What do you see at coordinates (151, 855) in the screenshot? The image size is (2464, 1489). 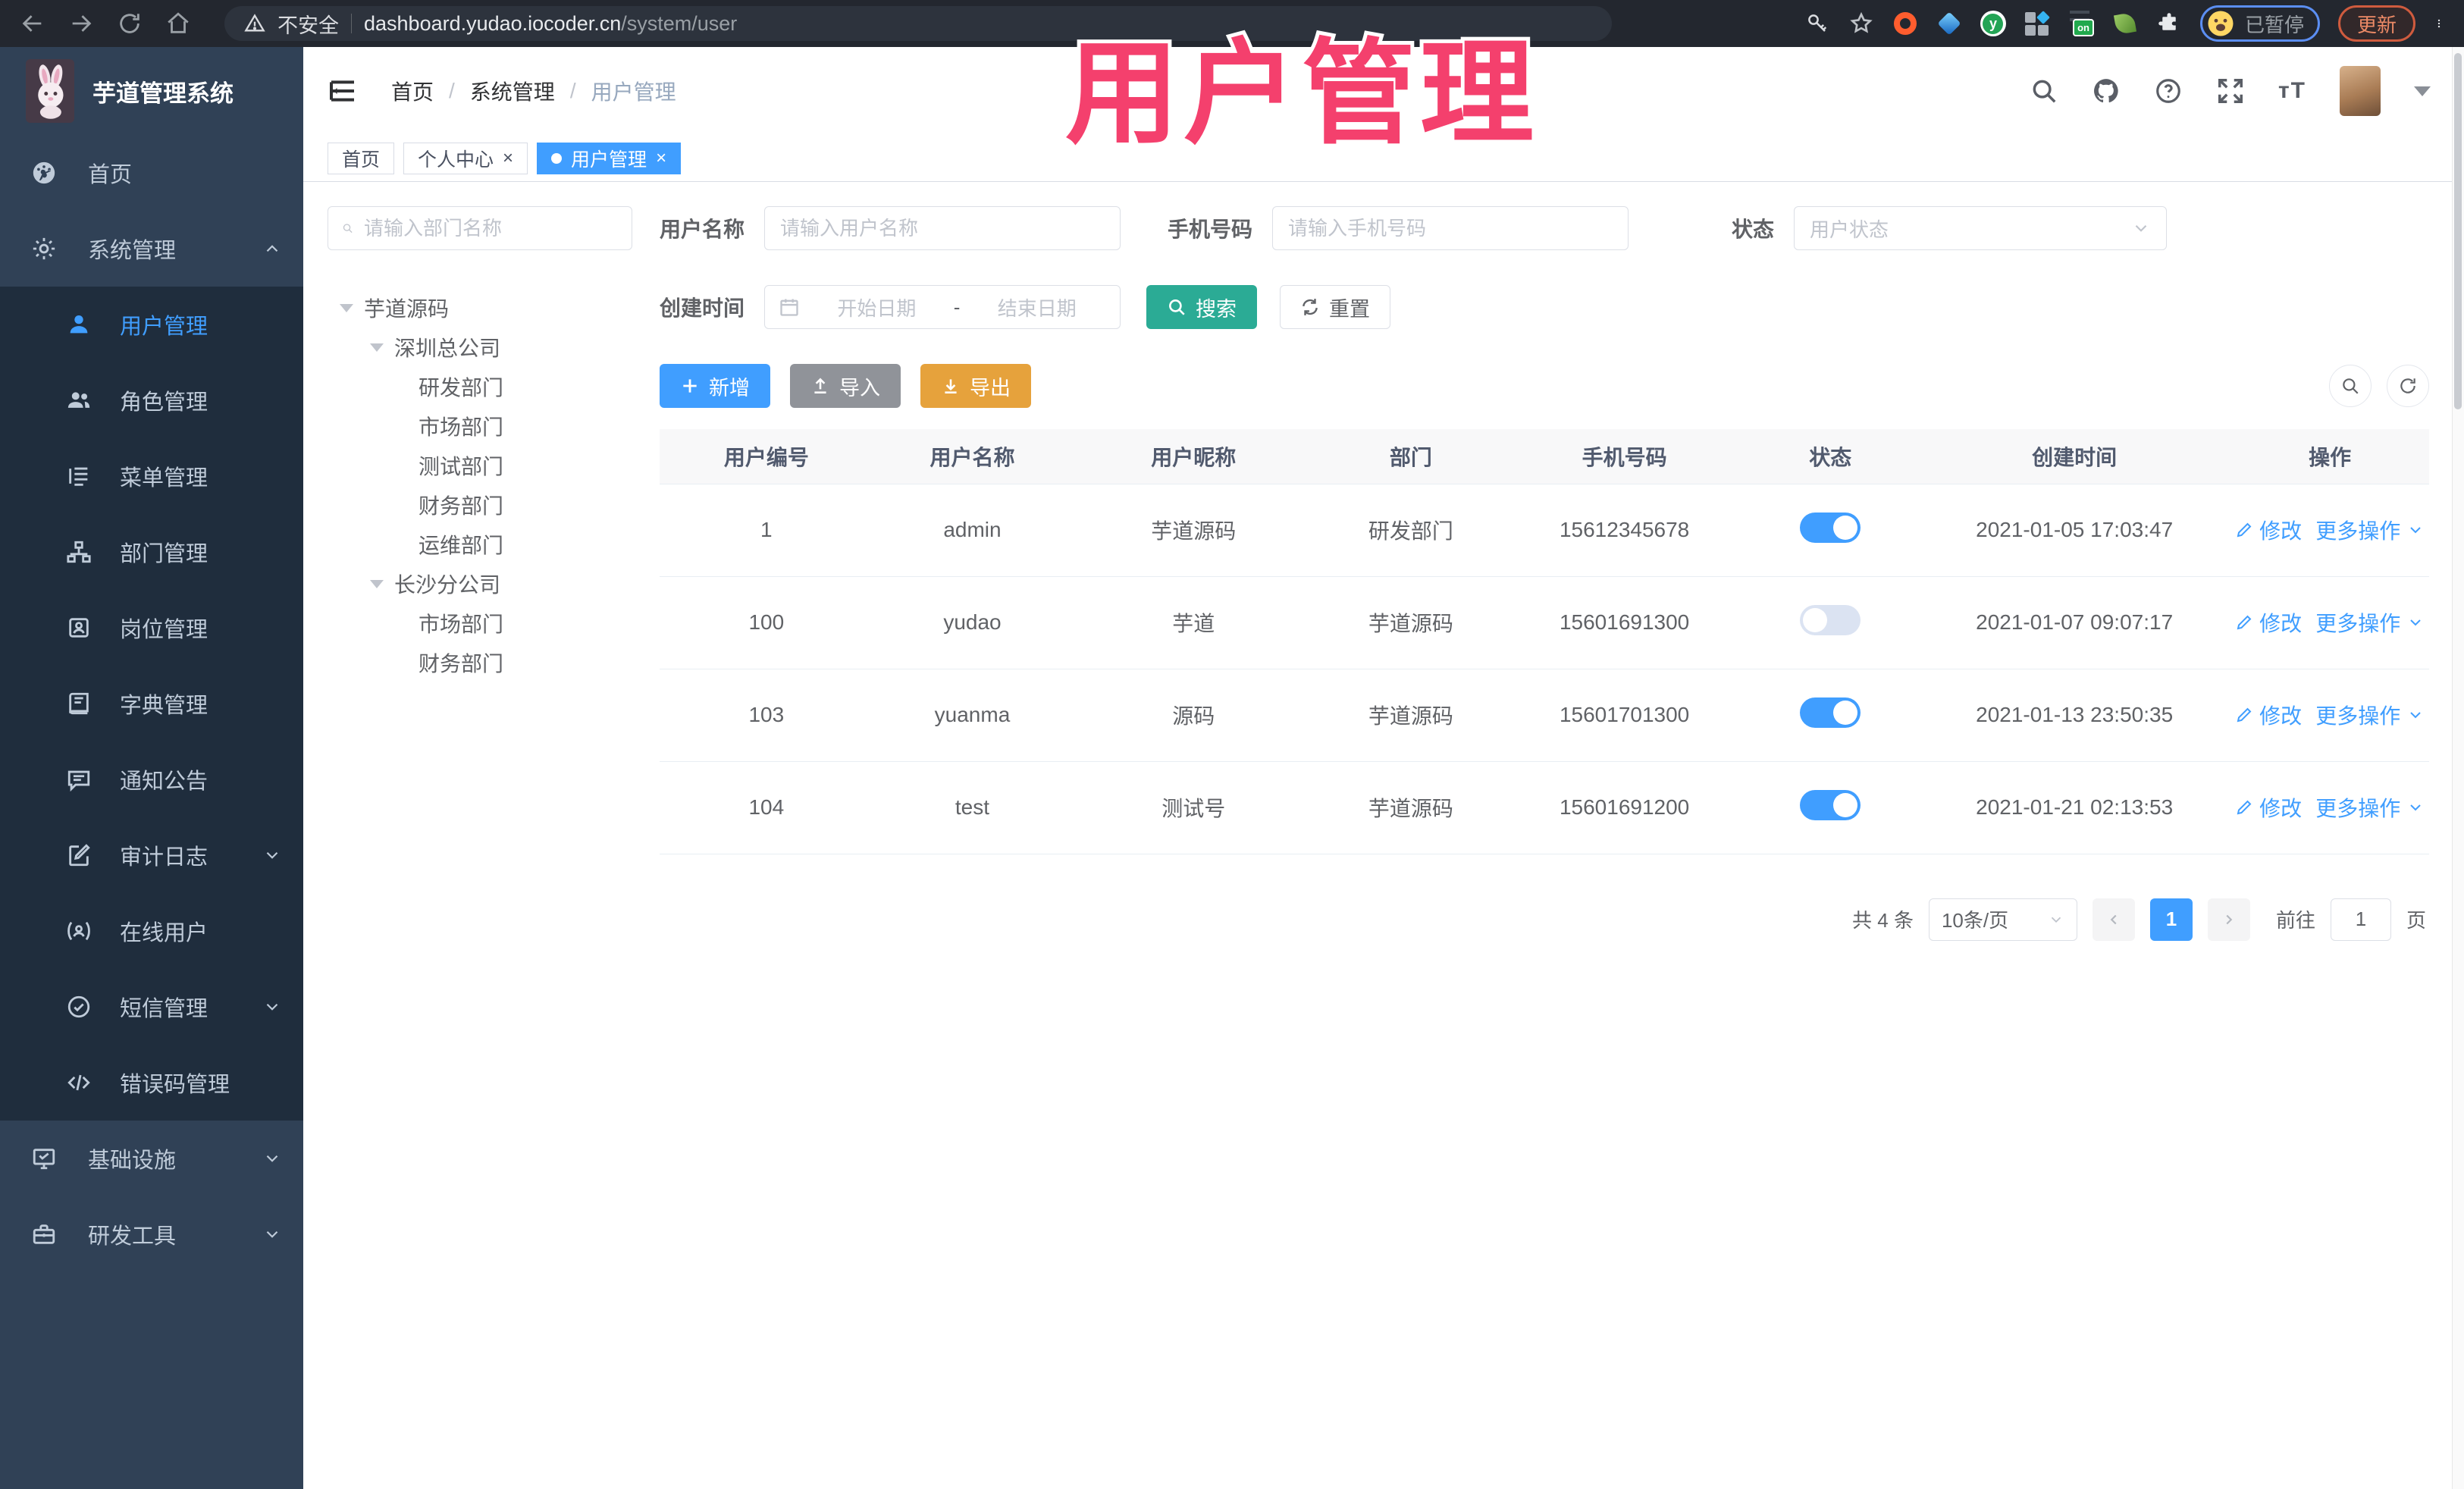 I see `sidebar-item-audit-log: 审计日志` at bounding box center [151, 855].